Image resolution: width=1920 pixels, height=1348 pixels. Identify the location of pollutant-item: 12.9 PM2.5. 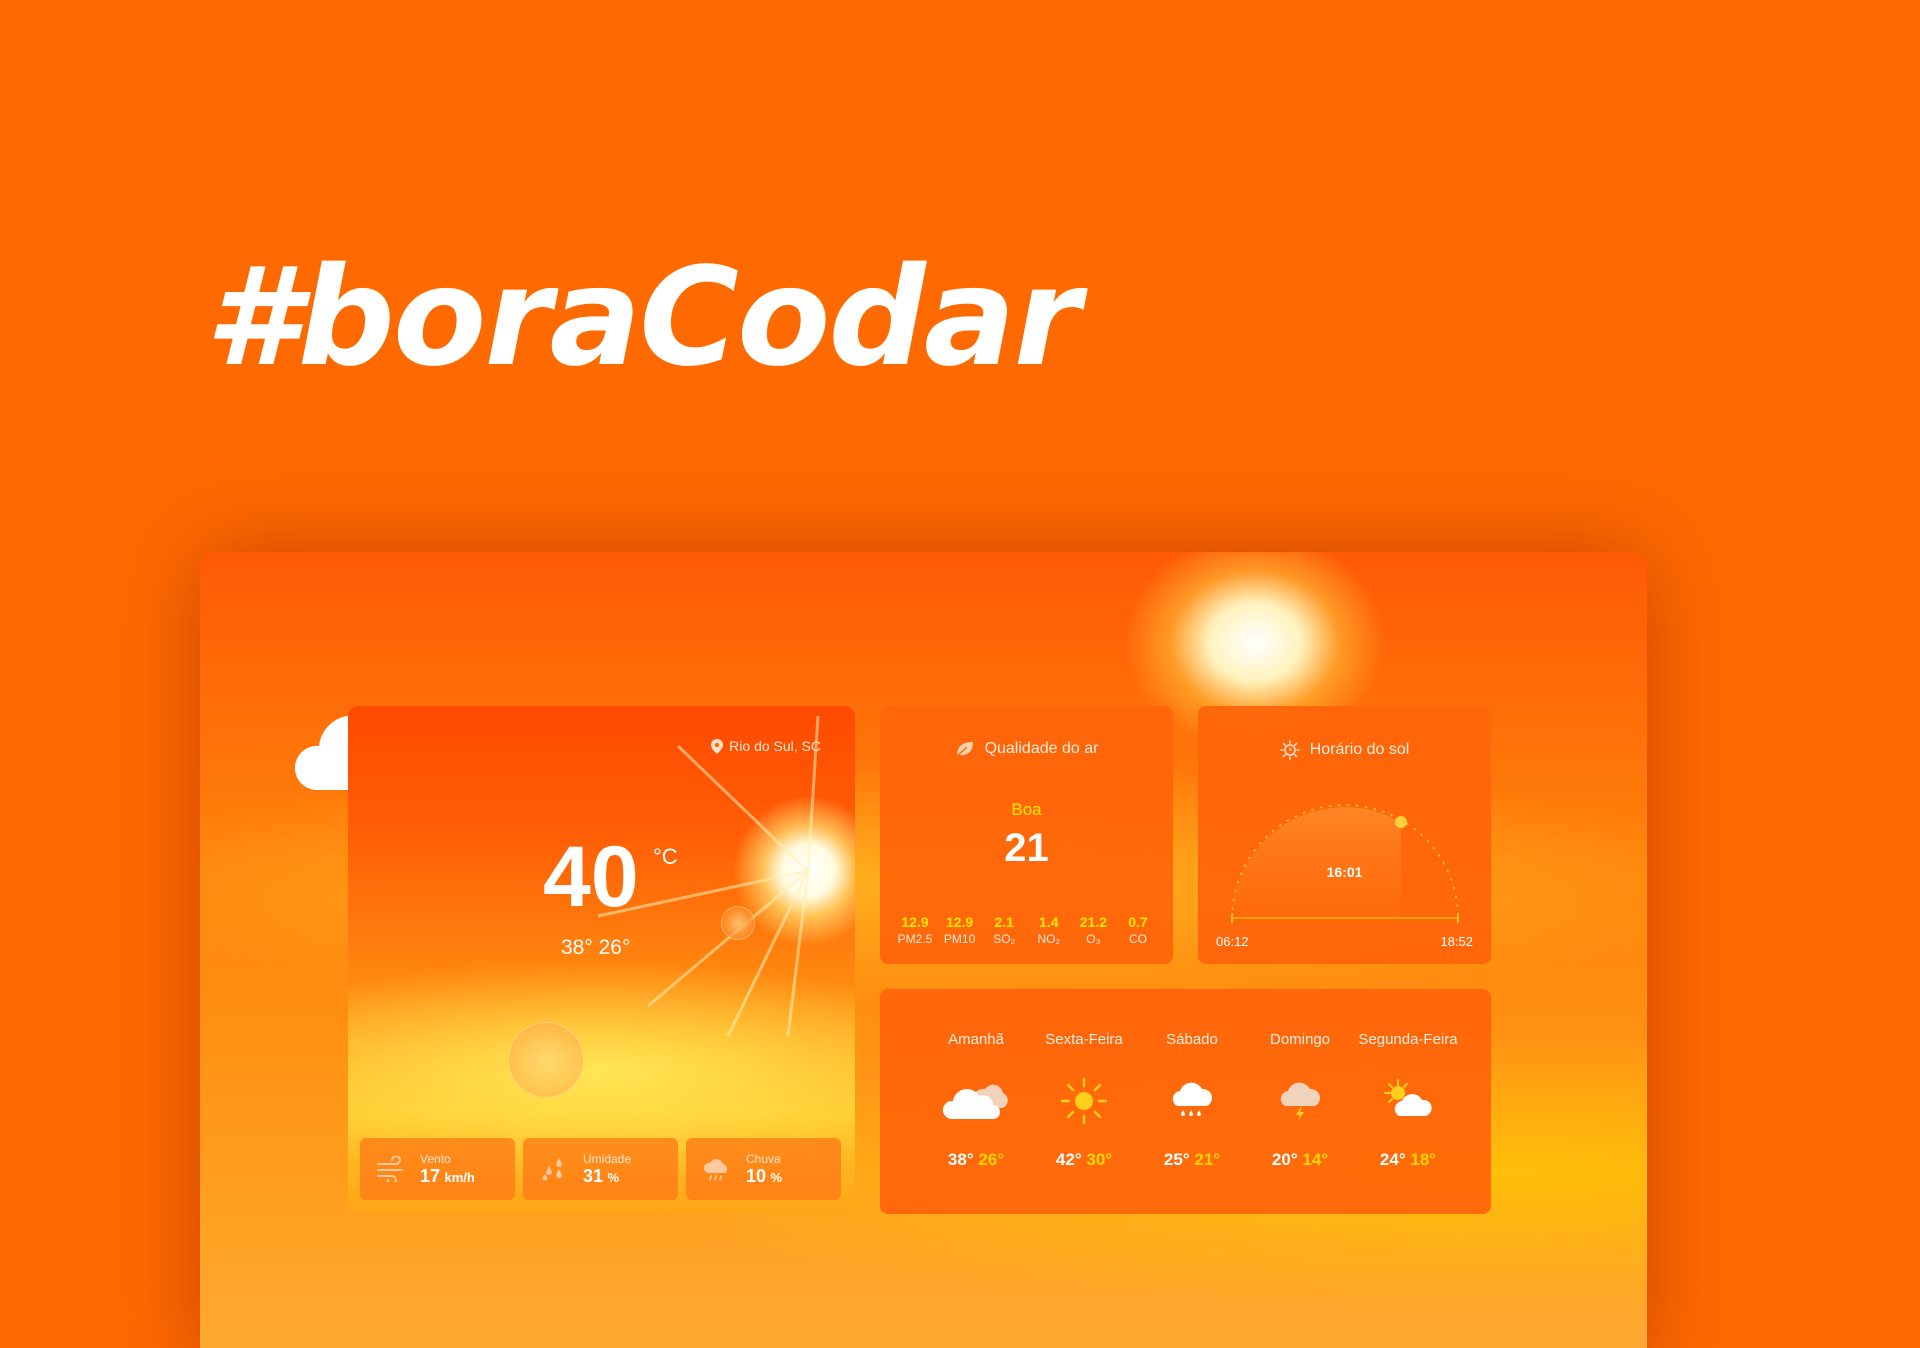
(915, 930).